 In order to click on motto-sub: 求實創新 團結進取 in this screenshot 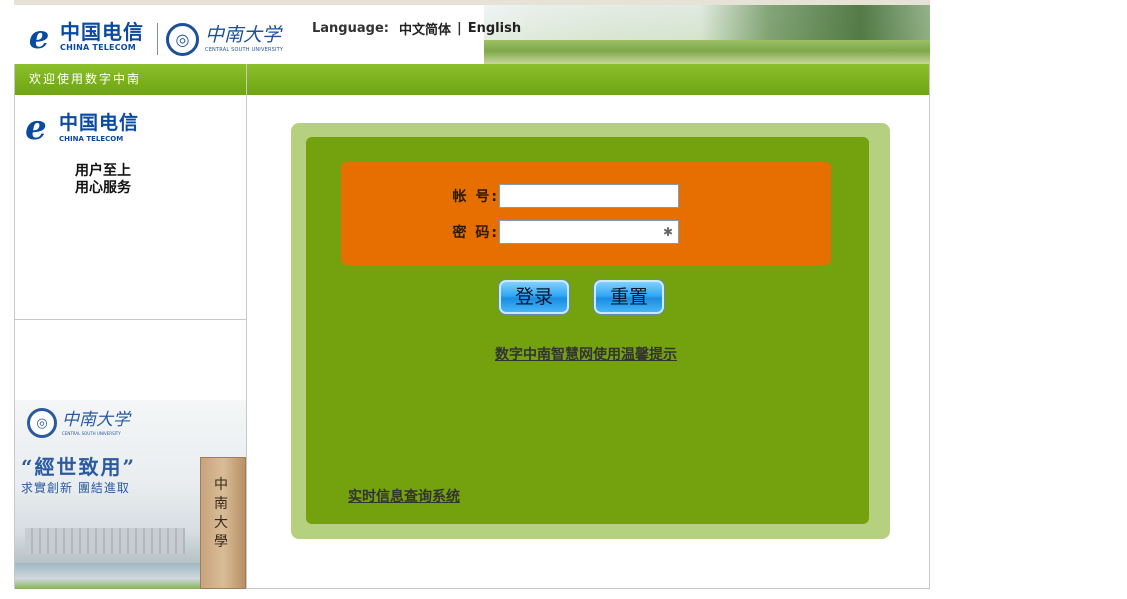, I will do `click(75, 488)`.